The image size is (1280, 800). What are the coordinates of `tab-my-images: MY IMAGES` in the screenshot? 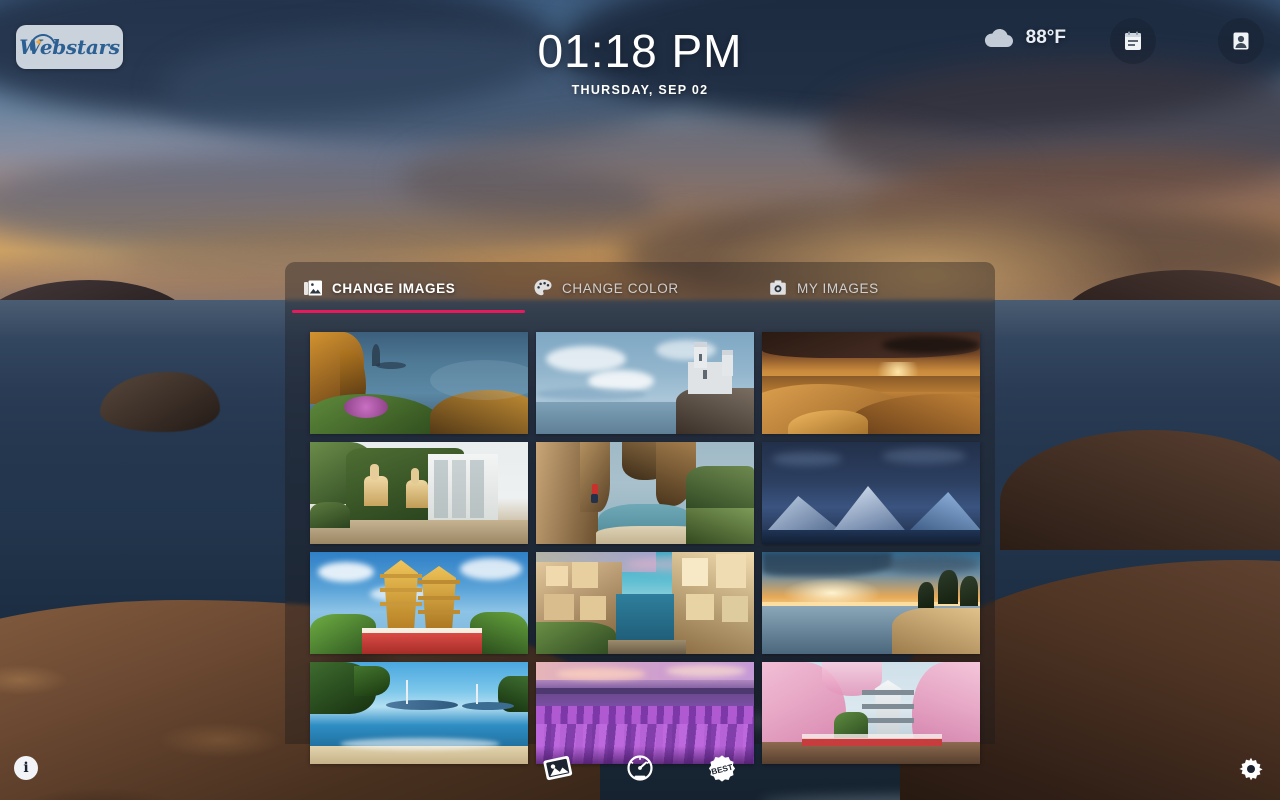 It's located at (823, 288).